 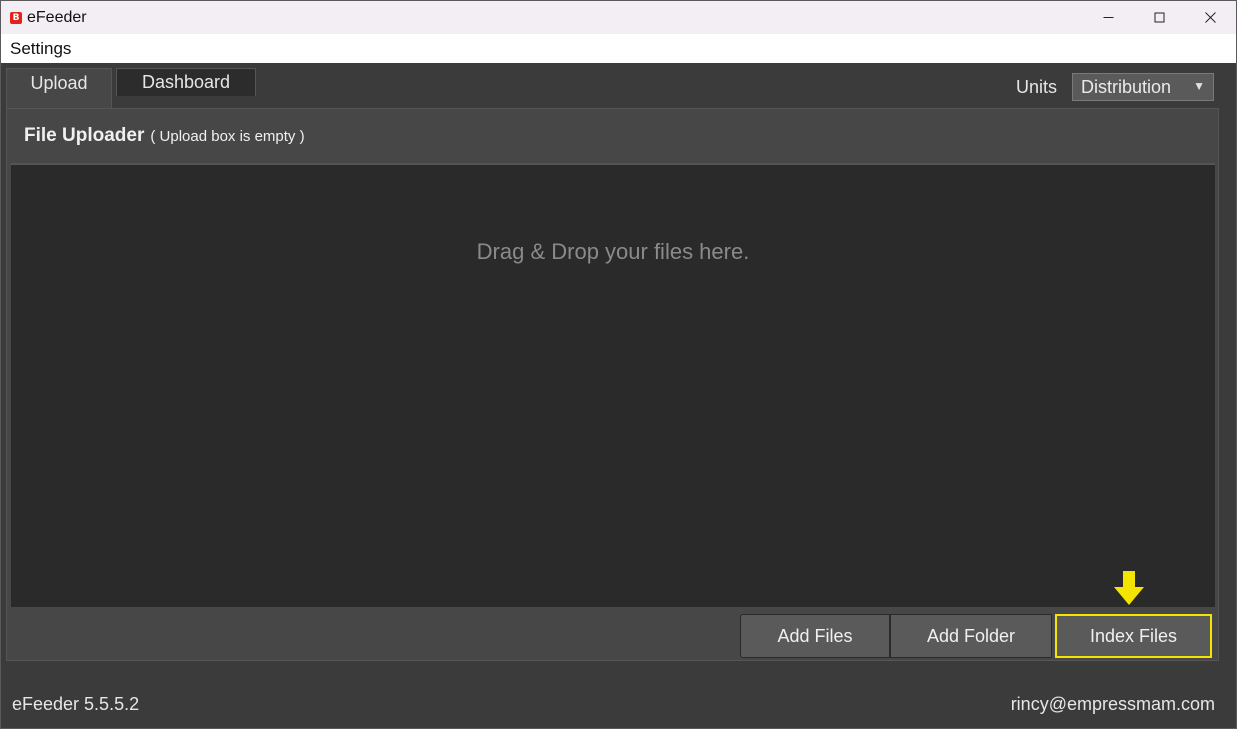 What do you see at coordinates (16, 17) in the screenshot?
I see `app-icon: B` at bounding box center [16, 17].